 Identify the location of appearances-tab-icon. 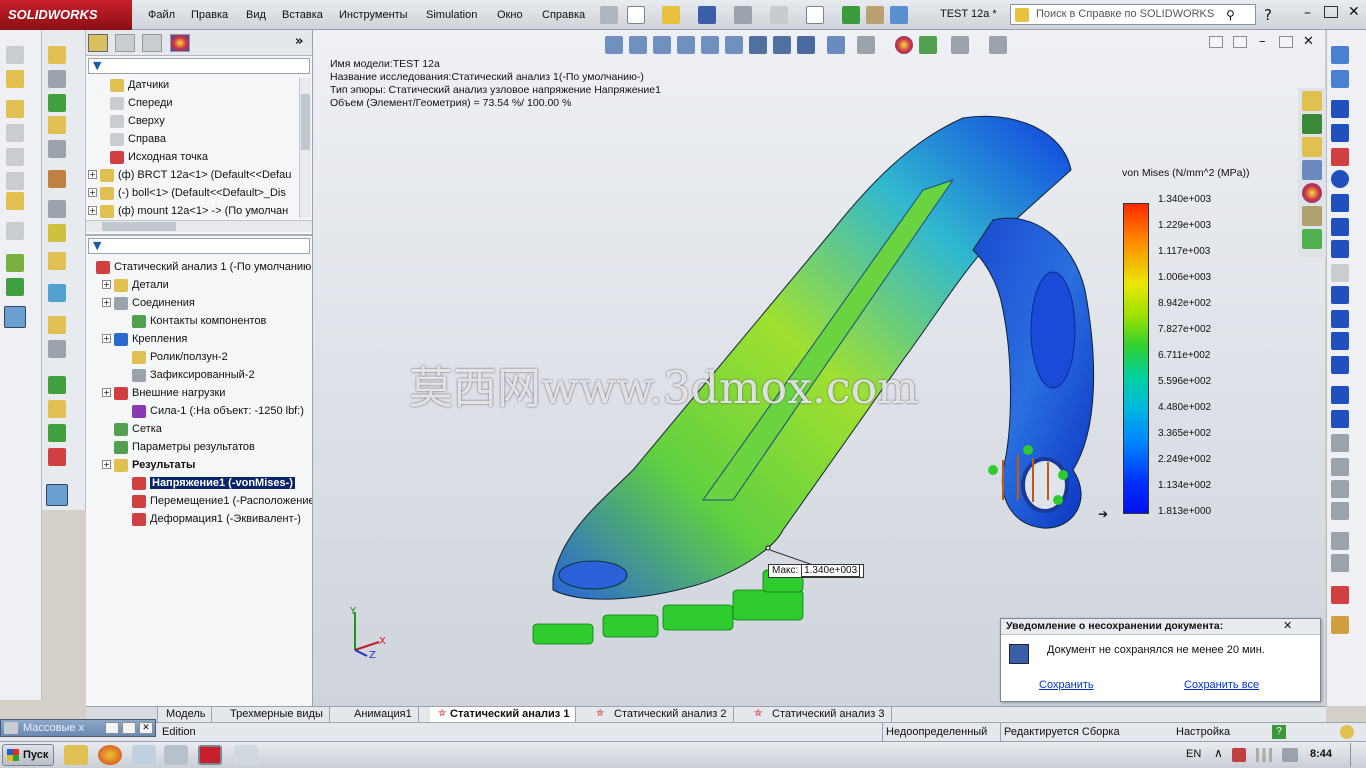
(1312, 193).